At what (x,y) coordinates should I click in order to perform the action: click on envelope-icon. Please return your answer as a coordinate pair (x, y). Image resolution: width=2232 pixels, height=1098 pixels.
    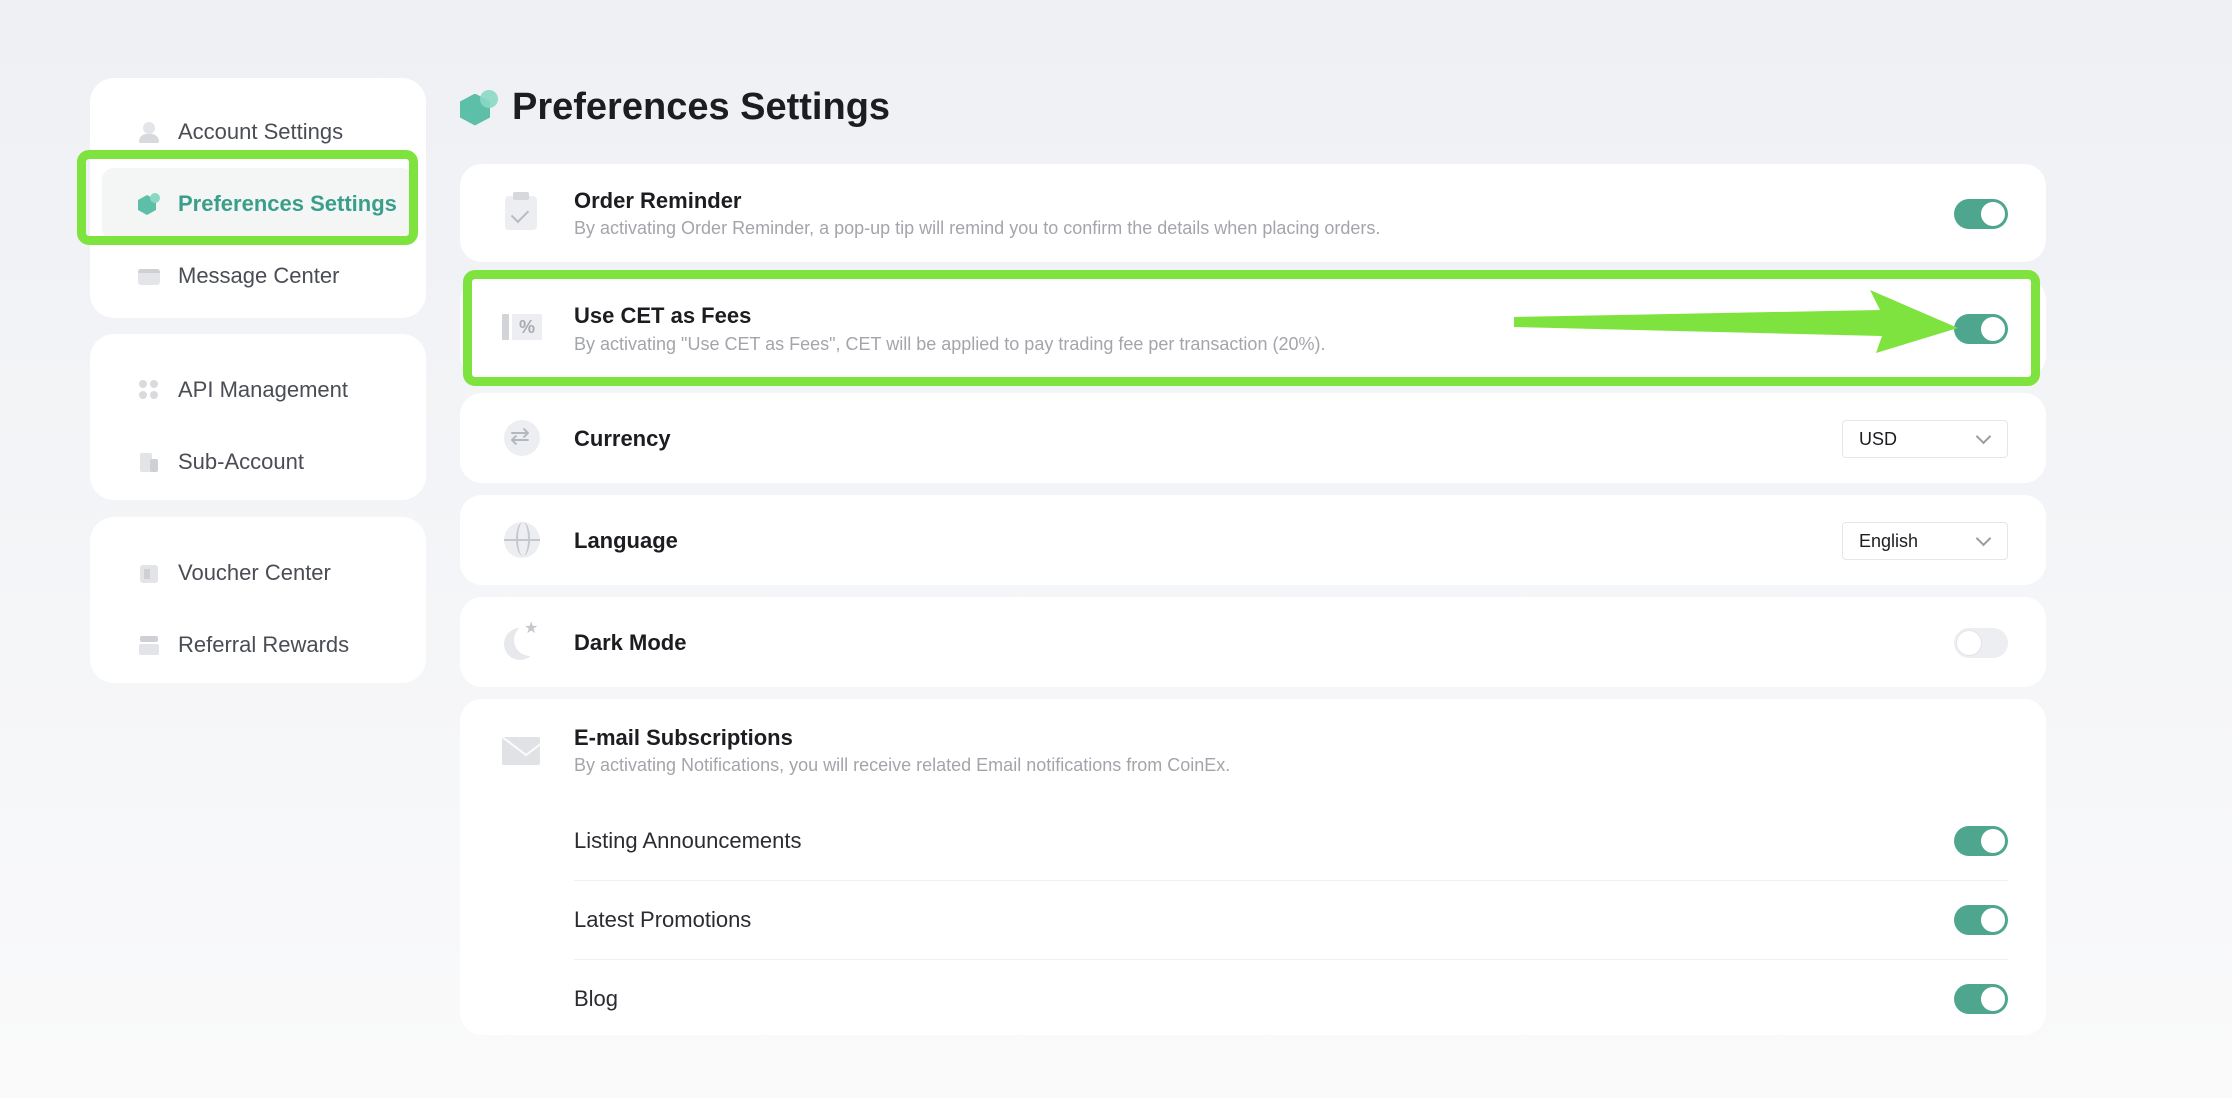
    Looking at the image, I should click on (522, 751).